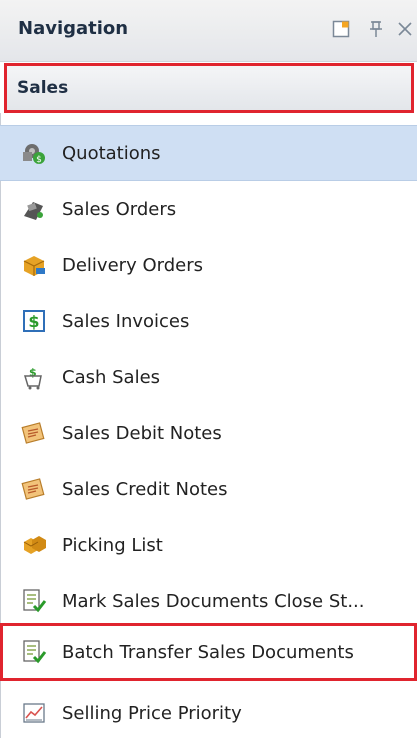 The image size is (417, 741). I want to click on pin-icon, so click(376, 29).